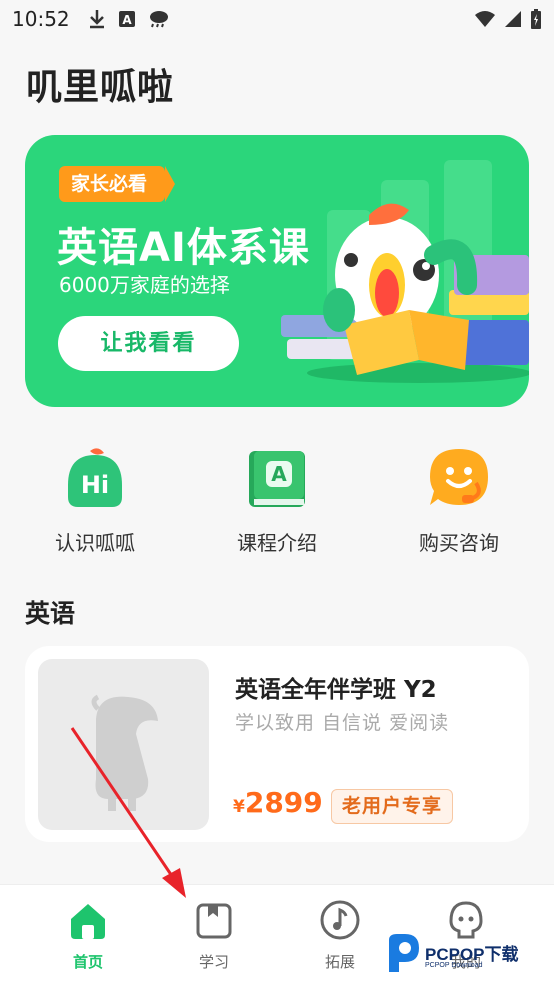  I want to click on course-badge: 老用户专享, so click(392, 806).